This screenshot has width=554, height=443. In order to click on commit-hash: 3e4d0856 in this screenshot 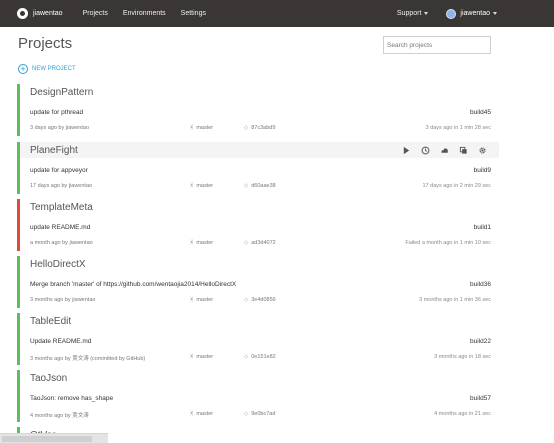, I will do `click(263, 300)`.